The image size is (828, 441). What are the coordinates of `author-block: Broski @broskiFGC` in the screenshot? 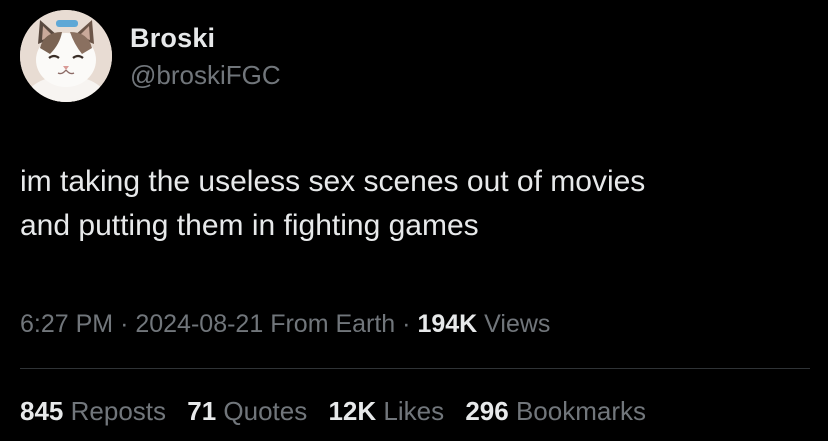 It's located at (205, 57).